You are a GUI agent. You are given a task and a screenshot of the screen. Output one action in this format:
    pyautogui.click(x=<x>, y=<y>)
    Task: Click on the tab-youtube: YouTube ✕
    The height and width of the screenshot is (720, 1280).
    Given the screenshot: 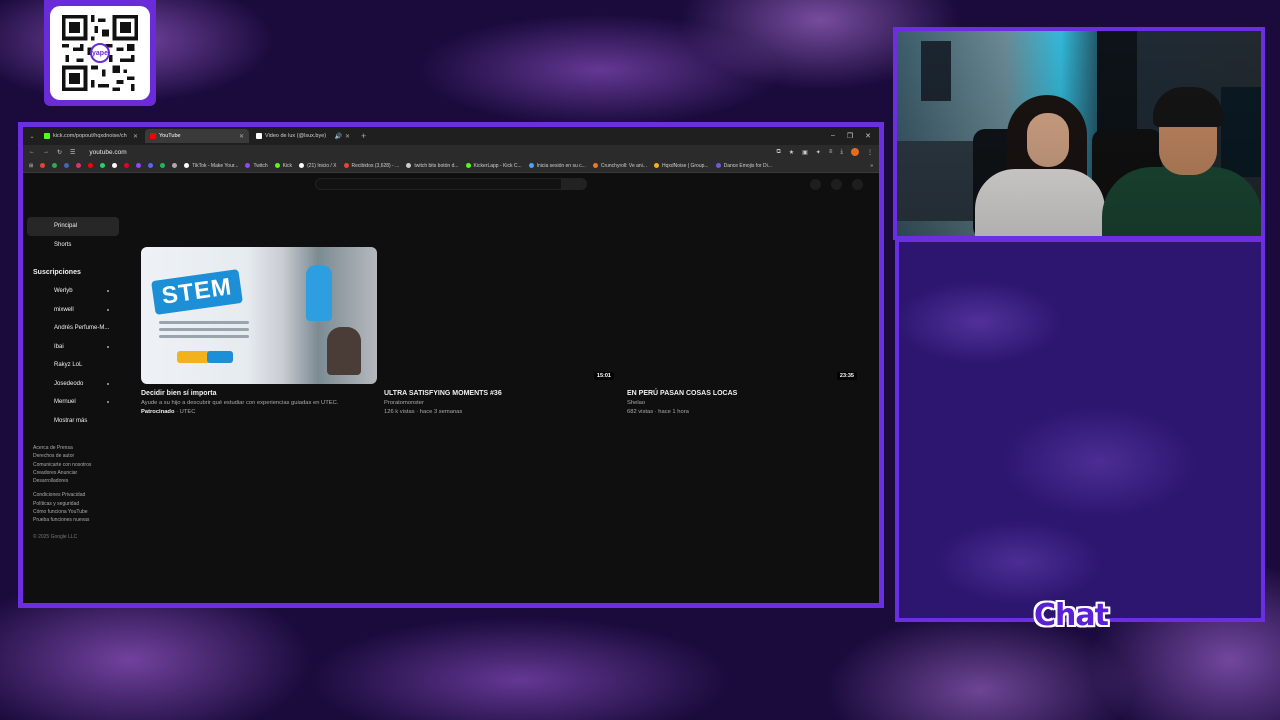 What is the action you would take?
    pyautogui.click(x=197, y=136)
    